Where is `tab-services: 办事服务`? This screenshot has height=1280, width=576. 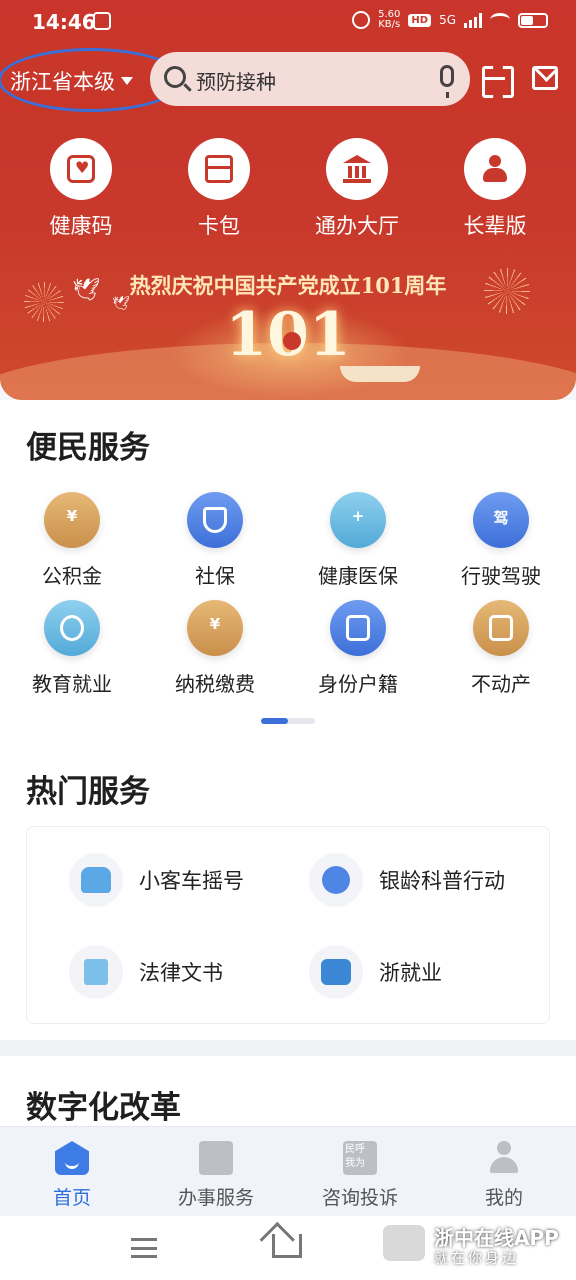
tab-services: 办事服务 is located at coordinates (216, 1171).